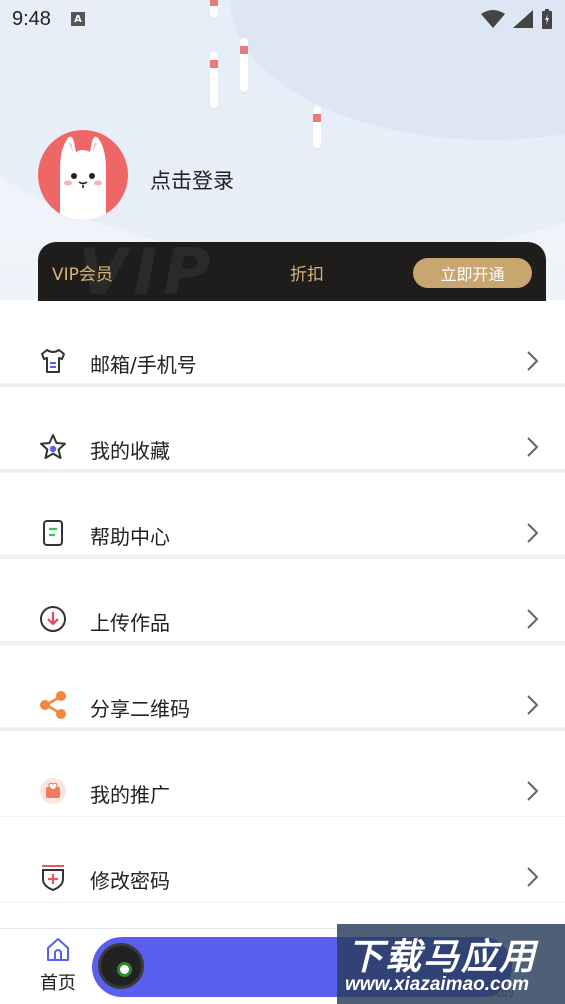 The image size is (565, 1004). What do you see at coordinates (140, 709) in the screenshot?
I see `menu-item-label: 分享二维码` at bounding box center [140, 709].